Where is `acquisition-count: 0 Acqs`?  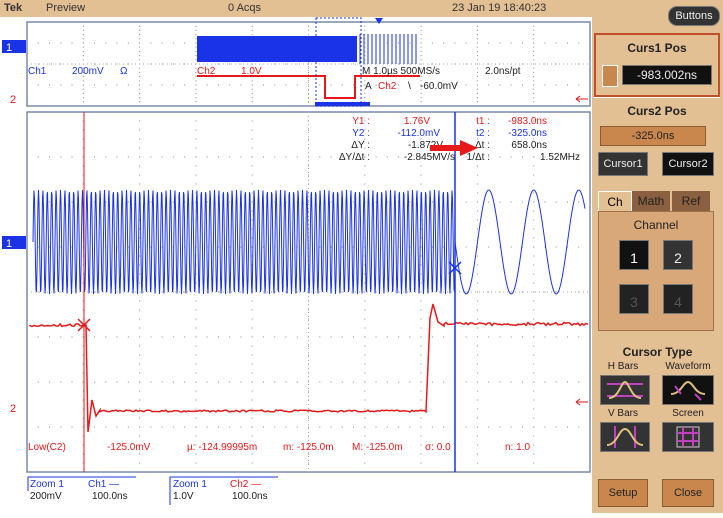 acquisition-count: 0 Acqs is located at coordinates (244, 8).